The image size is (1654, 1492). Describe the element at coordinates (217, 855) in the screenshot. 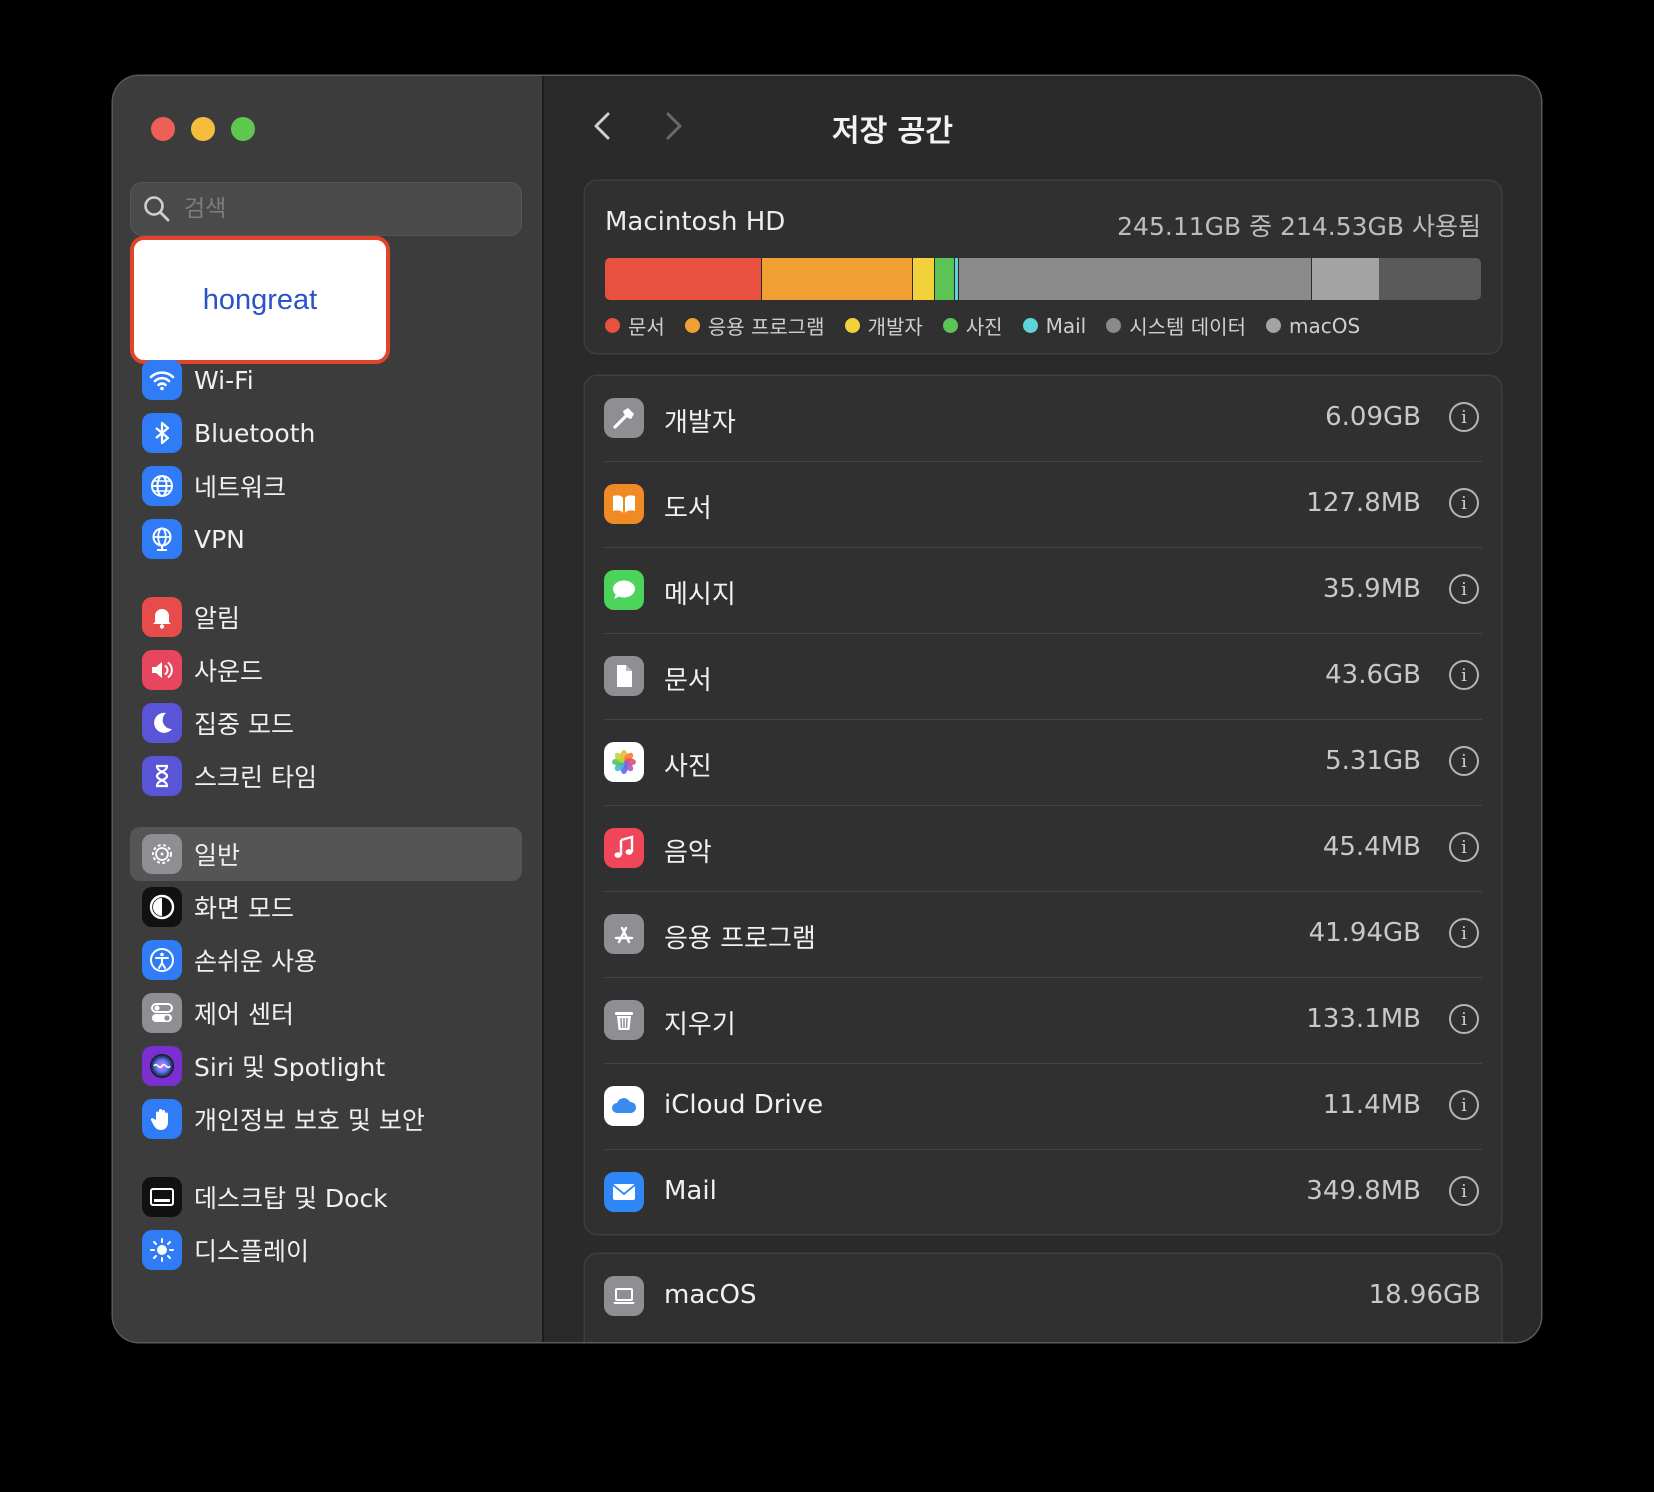

I see `sidebar-item-label: 일반` at that location.